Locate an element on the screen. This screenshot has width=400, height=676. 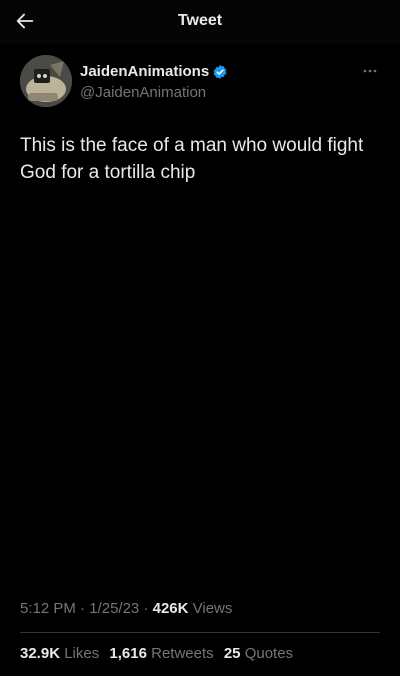
views-label: Views is located at coordinates (212, 608).